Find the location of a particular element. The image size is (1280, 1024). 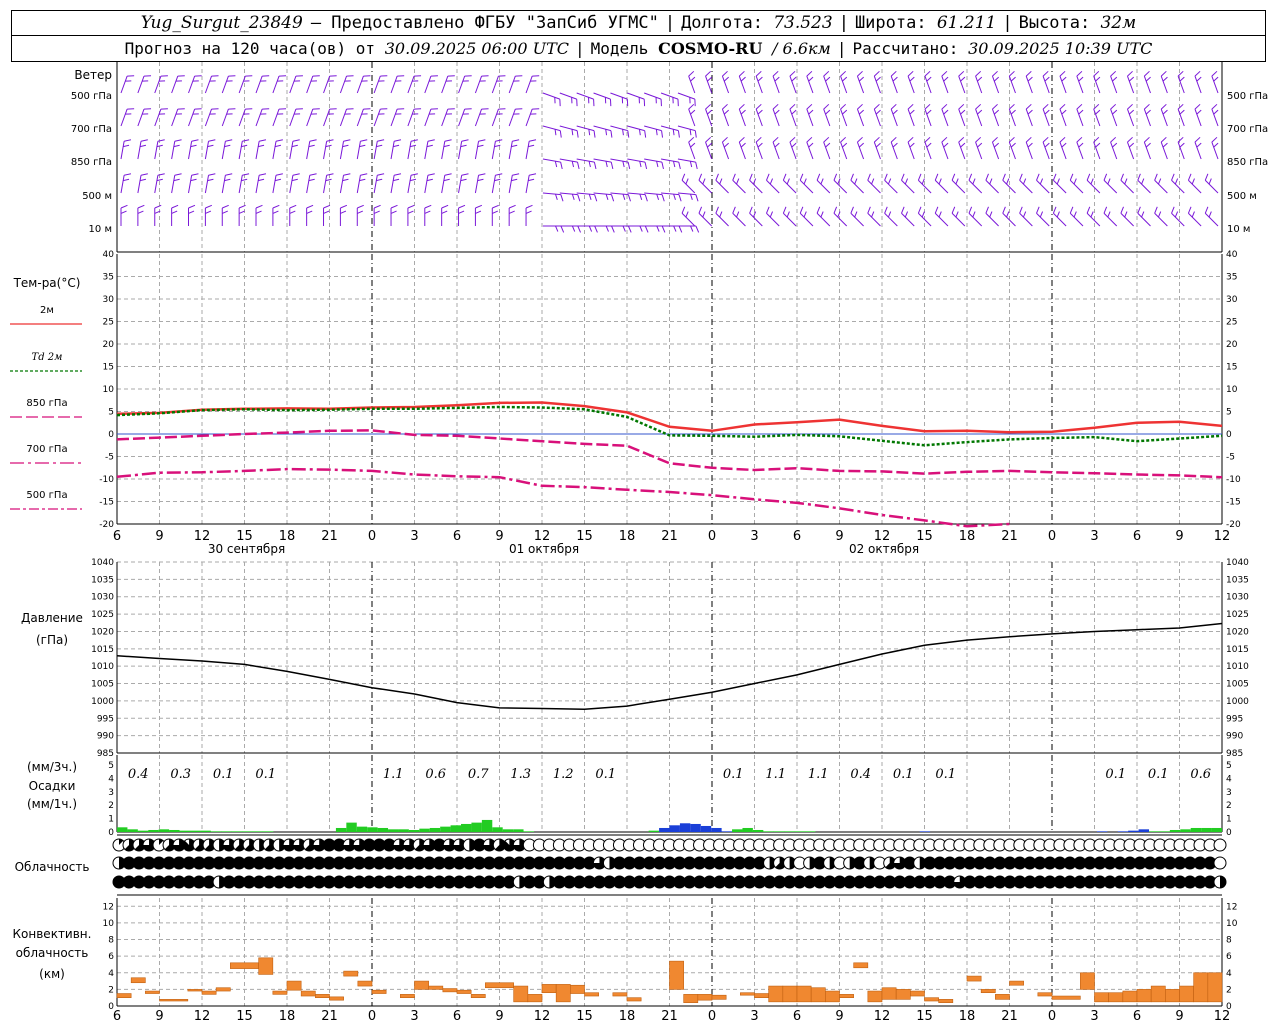

temp-hour-tick: 6 is located at coordinates (117, 536).